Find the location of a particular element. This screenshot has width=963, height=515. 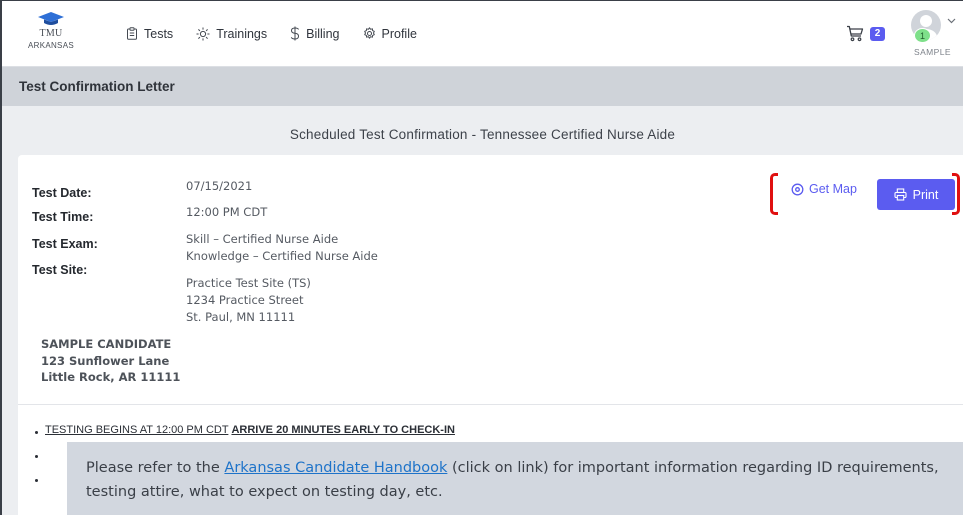

test-date-label: Test Date: is located at coordinates (62, 193).